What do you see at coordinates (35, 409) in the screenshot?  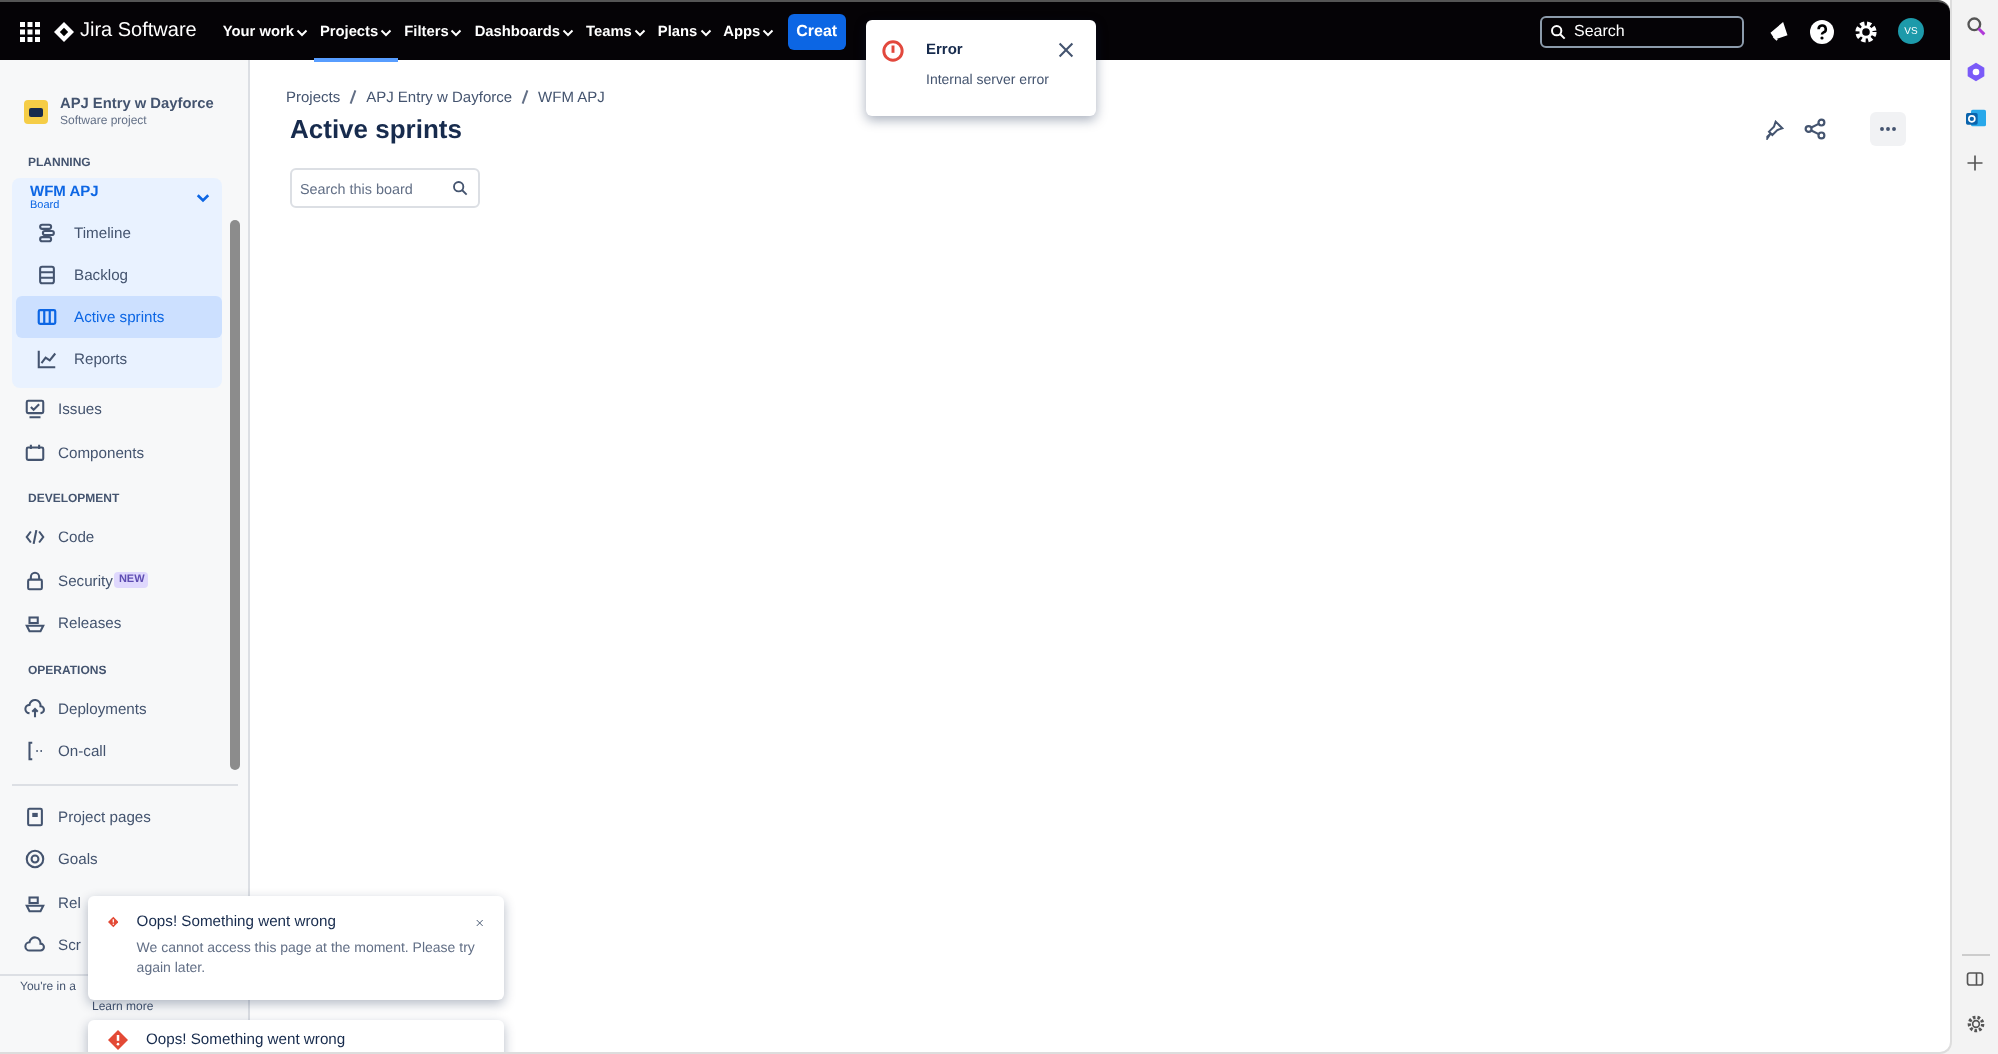 I see `monitor-icon` at bounding box center [35, 409].